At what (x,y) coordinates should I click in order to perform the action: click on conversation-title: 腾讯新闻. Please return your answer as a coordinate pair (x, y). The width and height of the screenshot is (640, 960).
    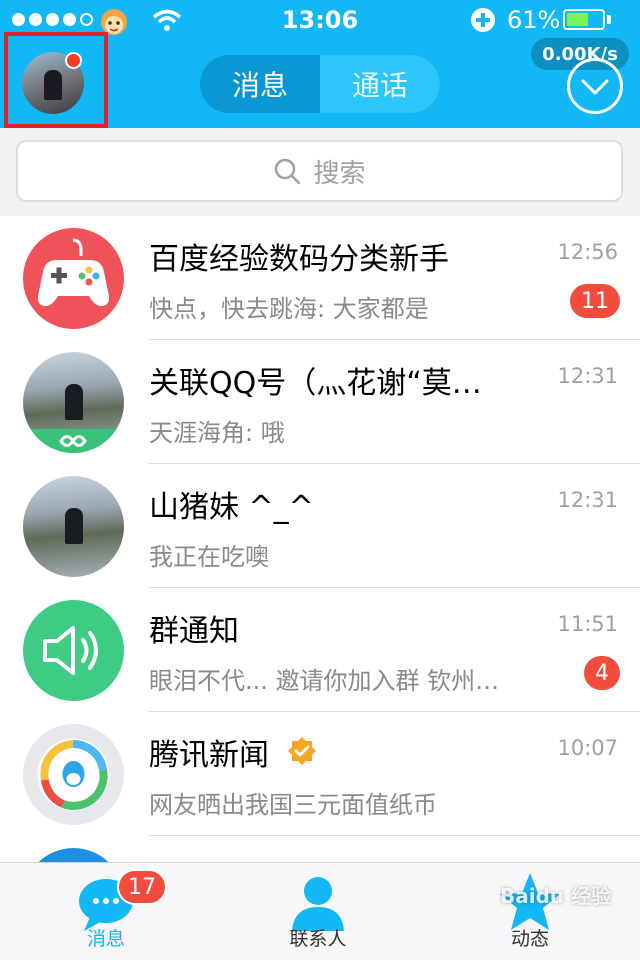
    Looking at the image, I should click on (209, 755).